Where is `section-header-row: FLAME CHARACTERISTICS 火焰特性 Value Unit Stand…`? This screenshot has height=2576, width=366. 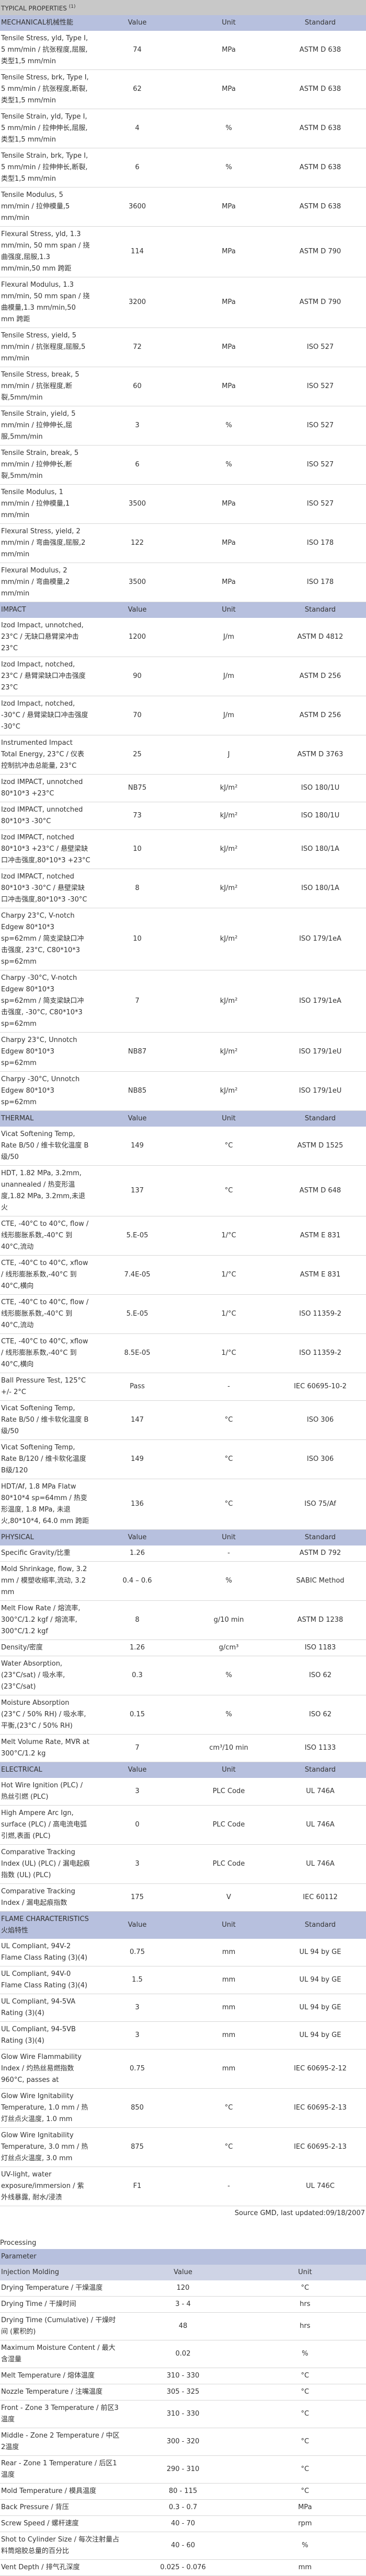 section-header-row: FLAME CHARACTERISTICS 火焰特性 Value Unit Stand… is located at coordinates (183, 1925).